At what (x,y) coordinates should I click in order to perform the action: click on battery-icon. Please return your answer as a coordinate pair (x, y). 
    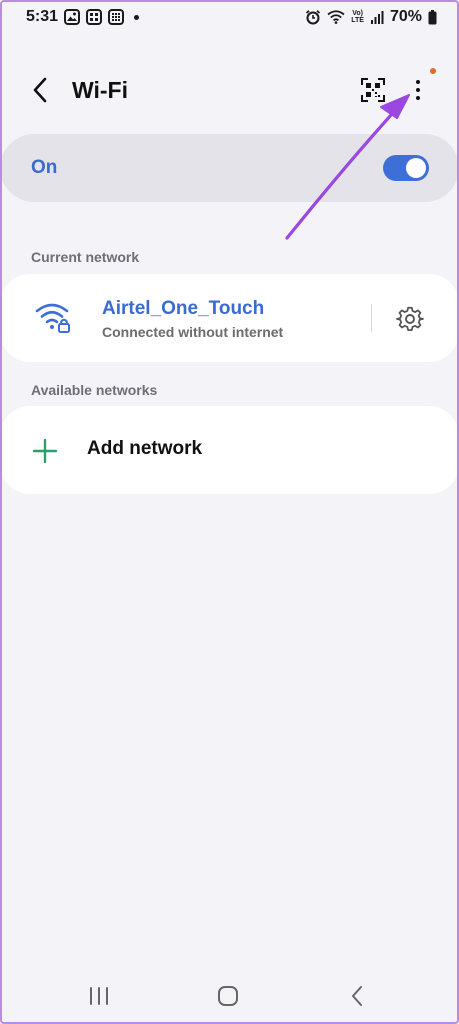
    Looking at the image, I should click on (432, 17).